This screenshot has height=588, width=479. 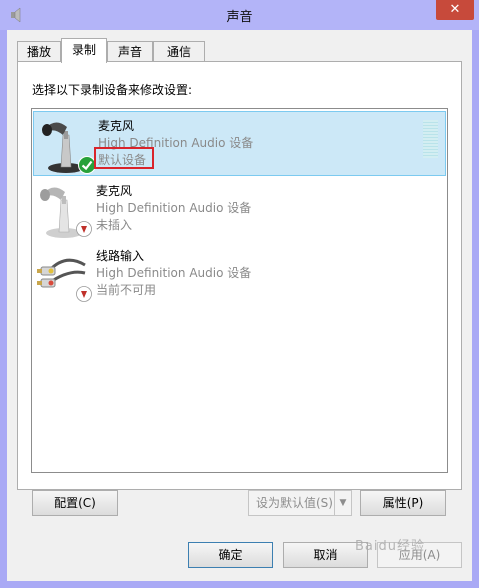 I want to click on device-status: 当前不可用, so click(x=126, y=290).